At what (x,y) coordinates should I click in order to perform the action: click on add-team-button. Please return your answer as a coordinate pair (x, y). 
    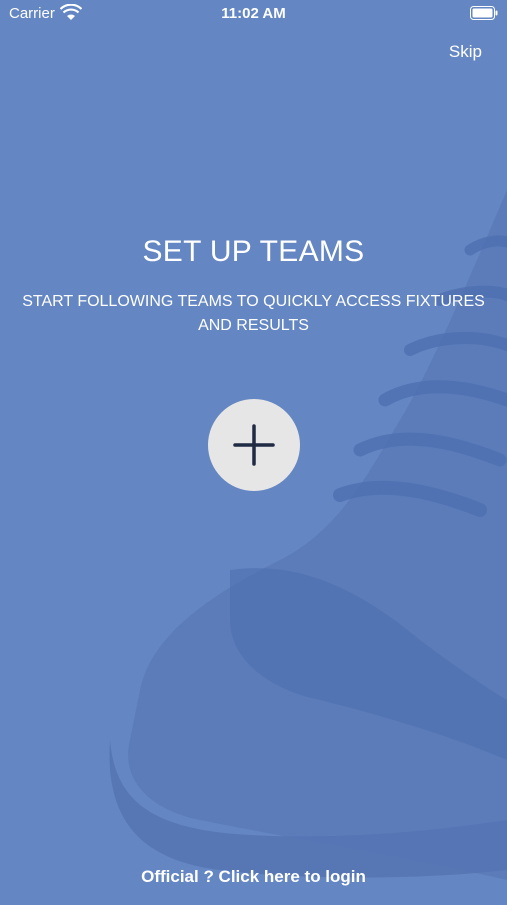
    Looking at the image, I should click on (254, 445).